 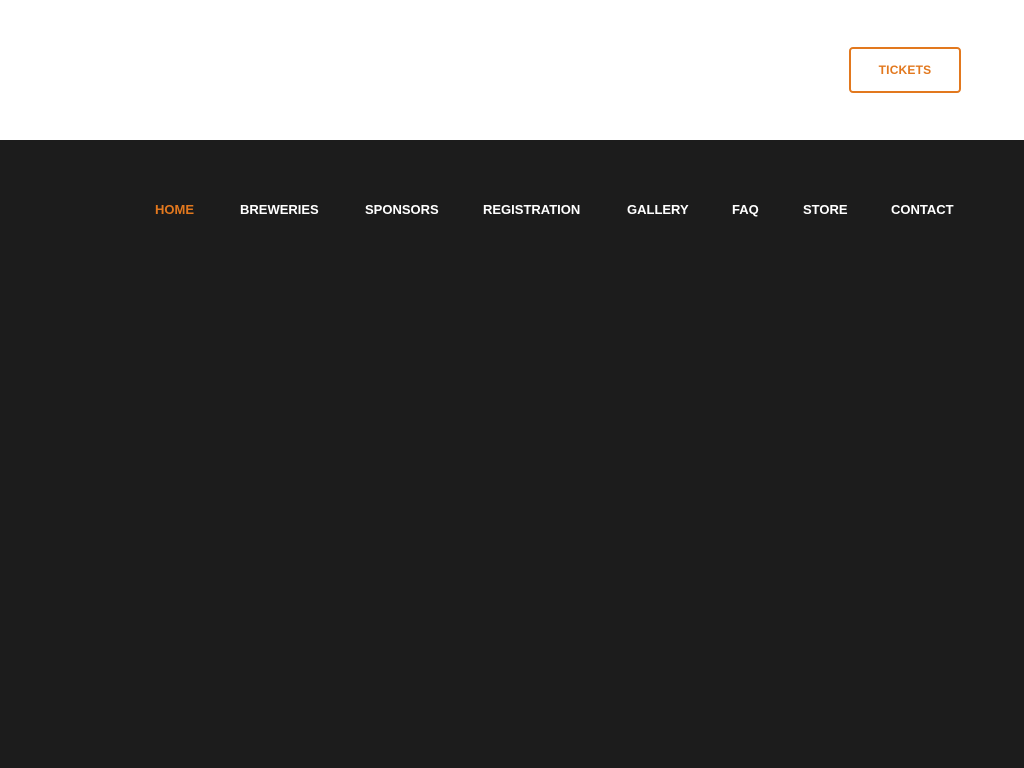 What do you see at coordinates (174, 210) in the screenshot?
I see `nav-item-home: HOME` at bounding box center [174, 210].